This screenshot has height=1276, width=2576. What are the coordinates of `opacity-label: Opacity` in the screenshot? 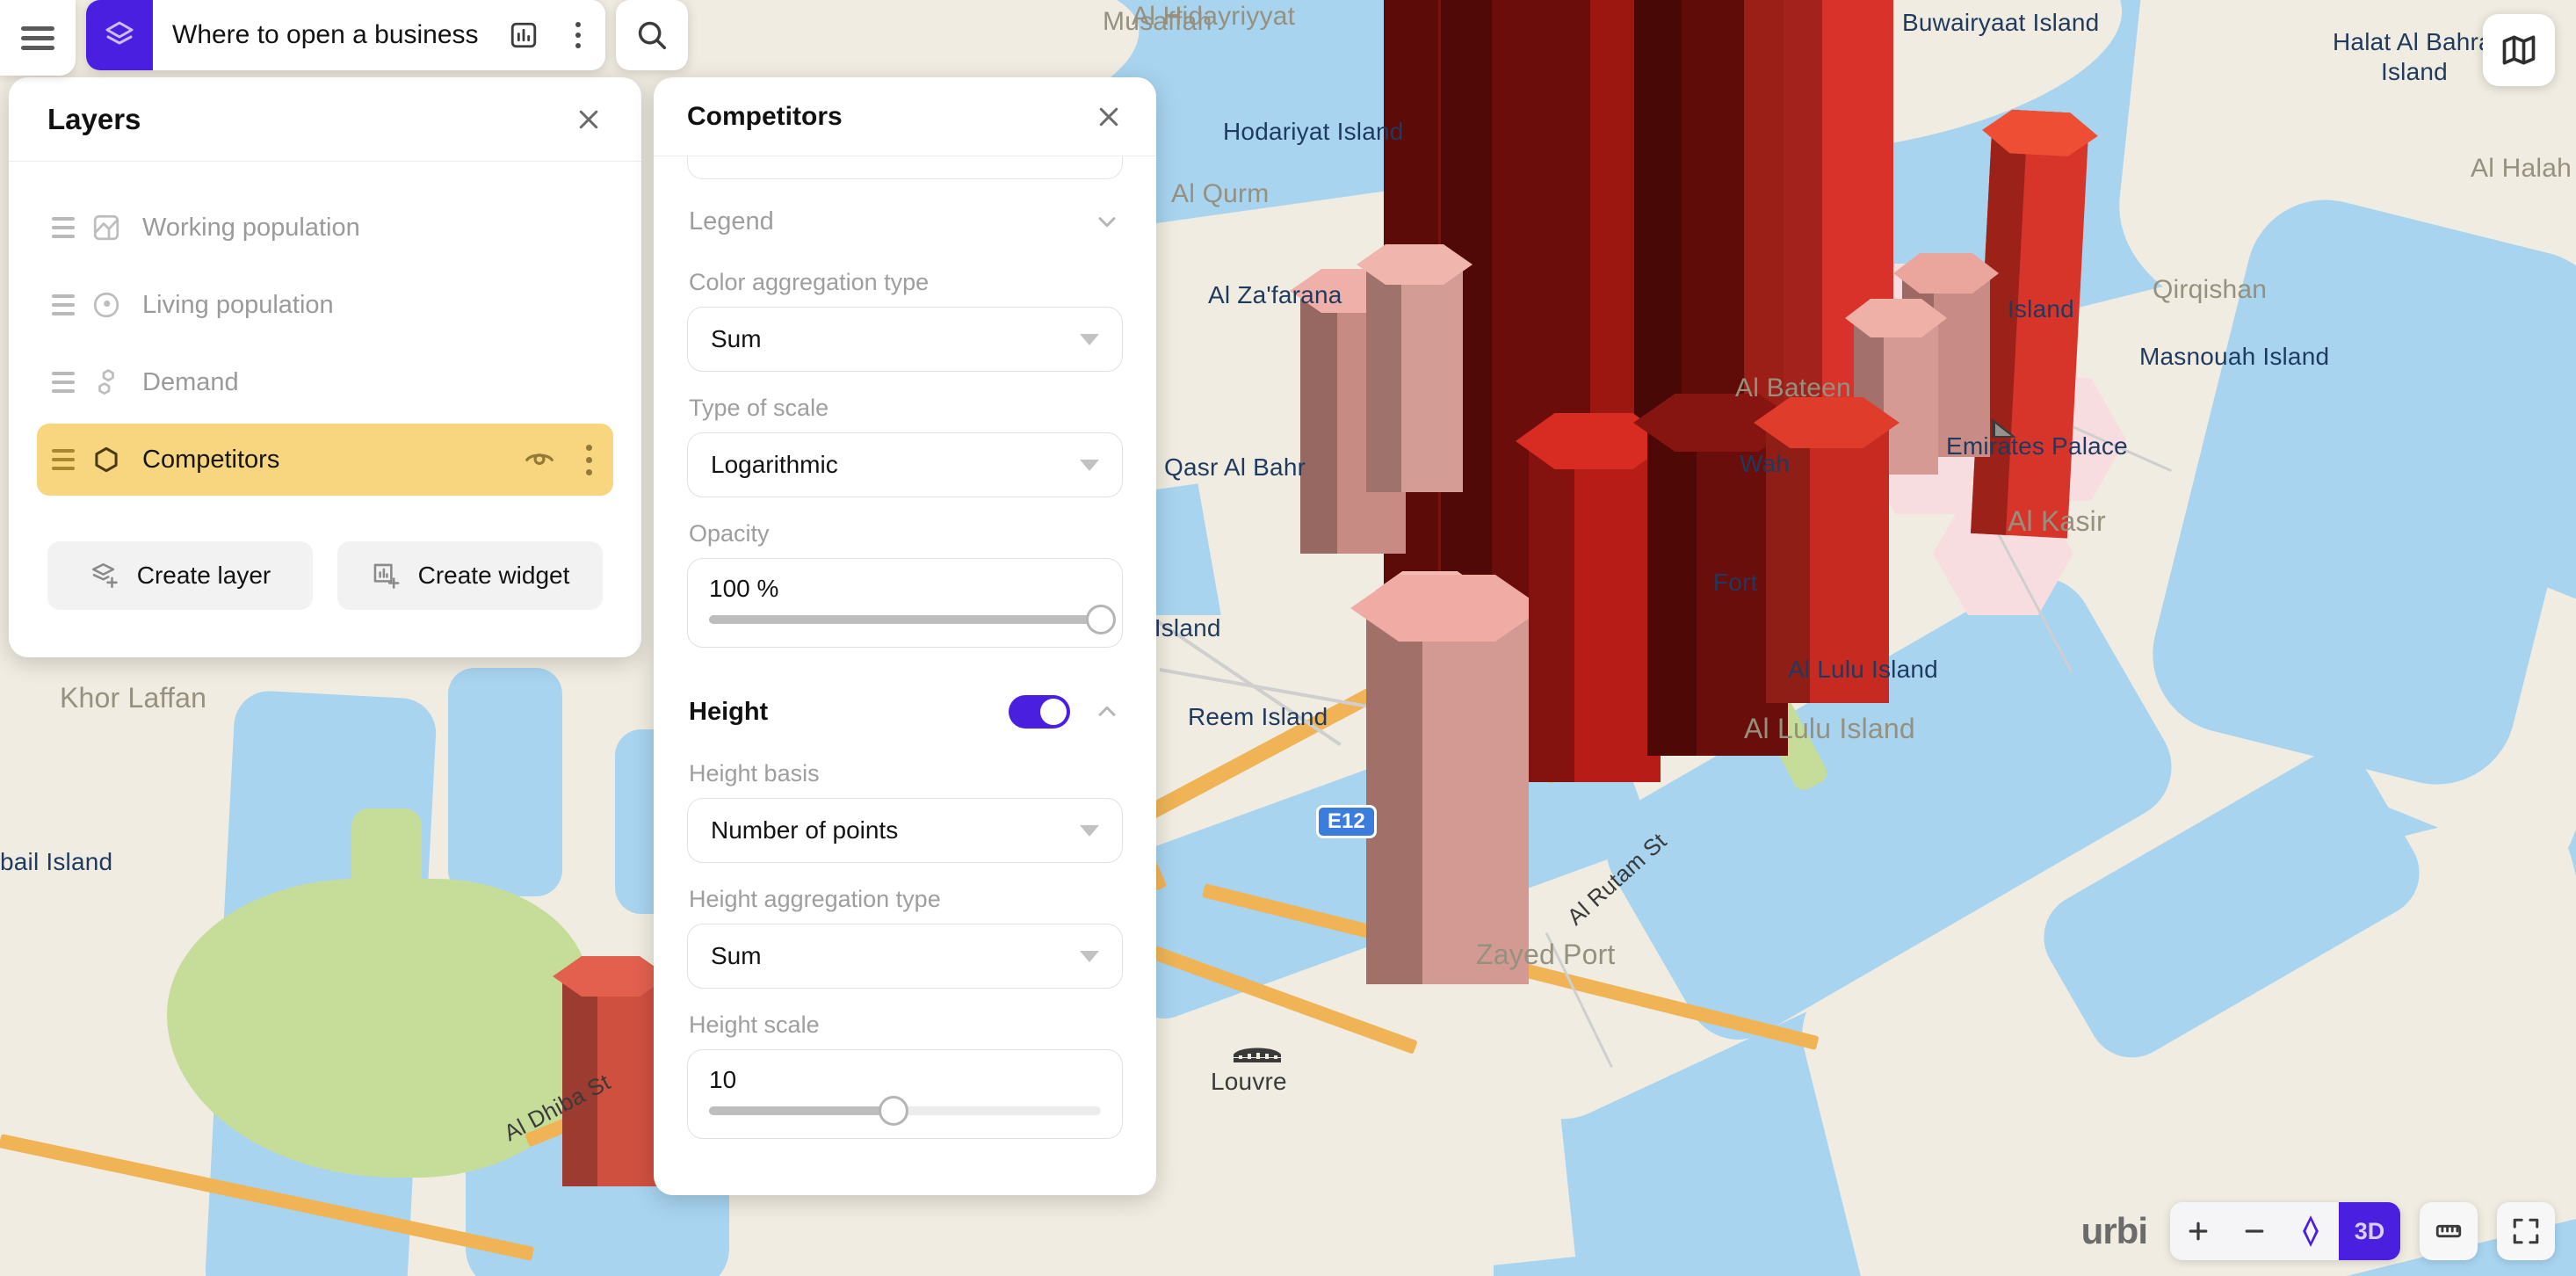 It's located at (729, 533).